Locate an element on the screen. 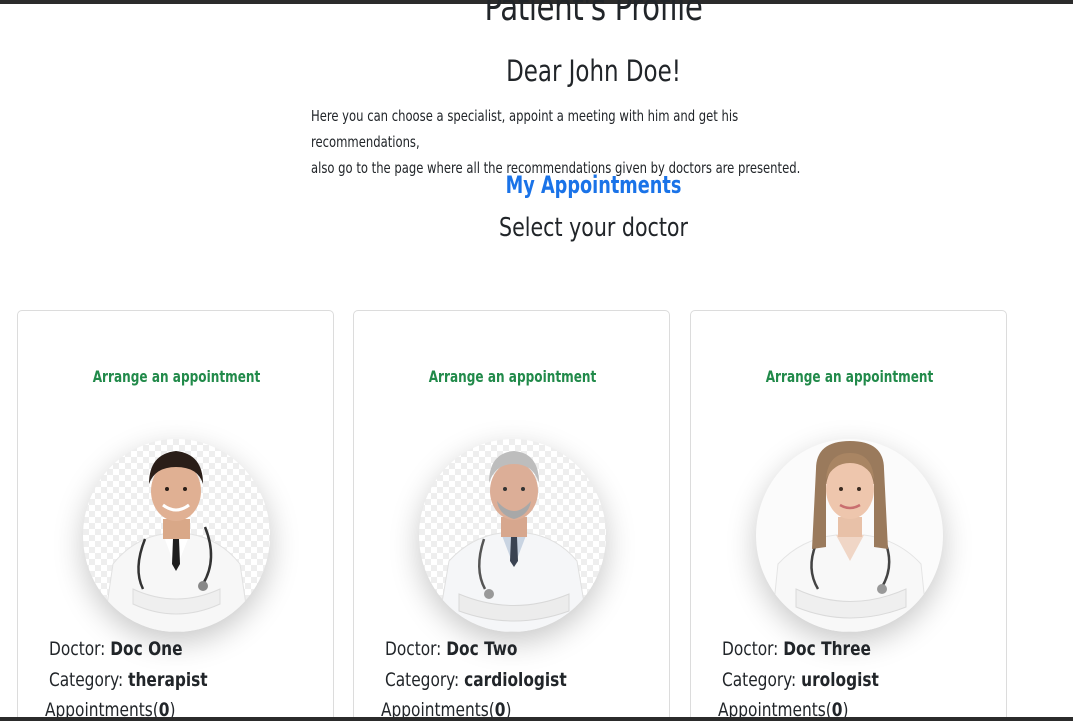 The width and height of the screenshot is (1073, 721). window-bottom-border is located at coordinates (536, 719).